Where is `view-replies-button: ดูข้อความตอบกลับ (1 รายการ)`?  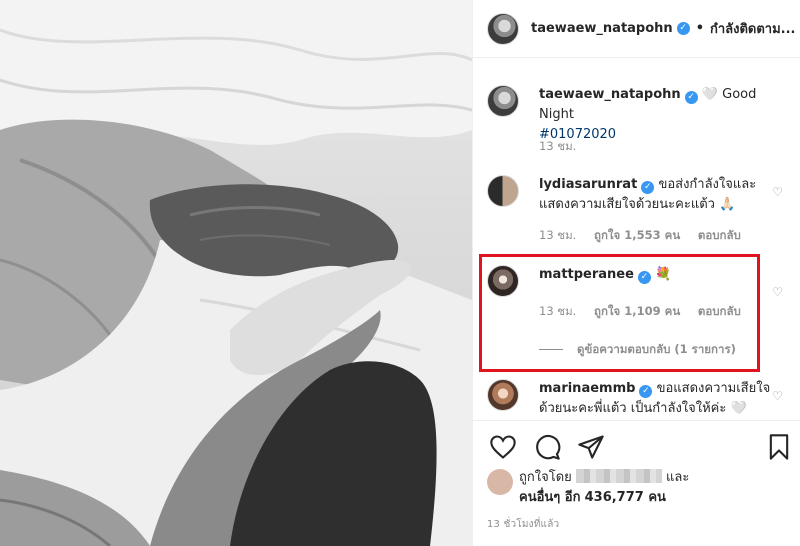
view-replies-button: ดูข้อความตอบกลับ (1 รายการ) is located at coordinates (637, 350).